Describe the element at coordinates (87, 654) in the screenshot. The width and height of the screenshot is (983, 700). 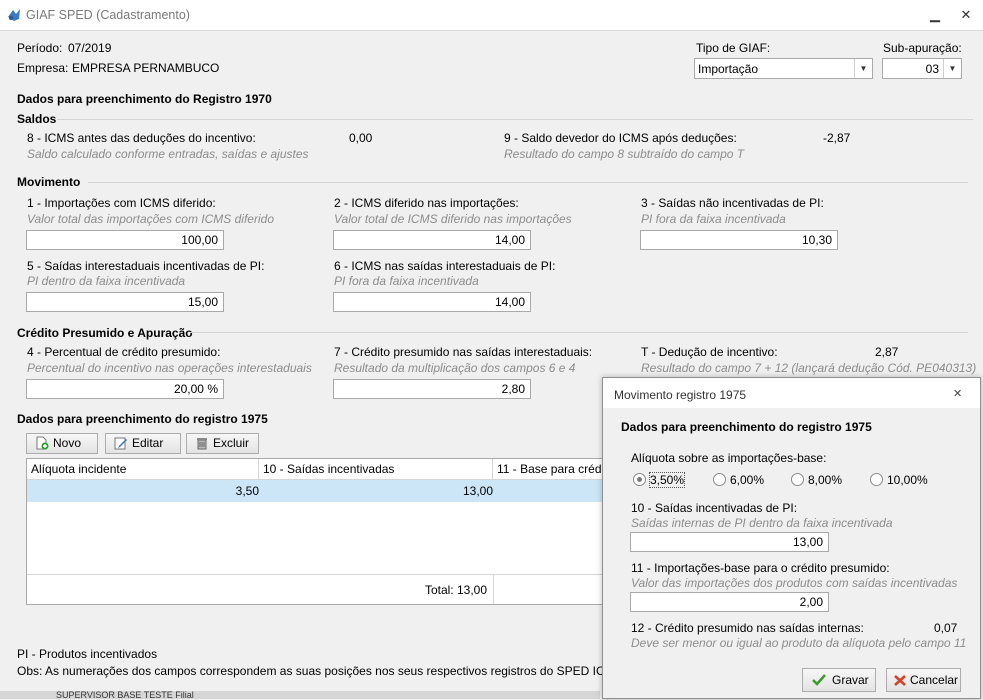
I see `footer-pi-note: PI - Produtos incentivados` at that location.